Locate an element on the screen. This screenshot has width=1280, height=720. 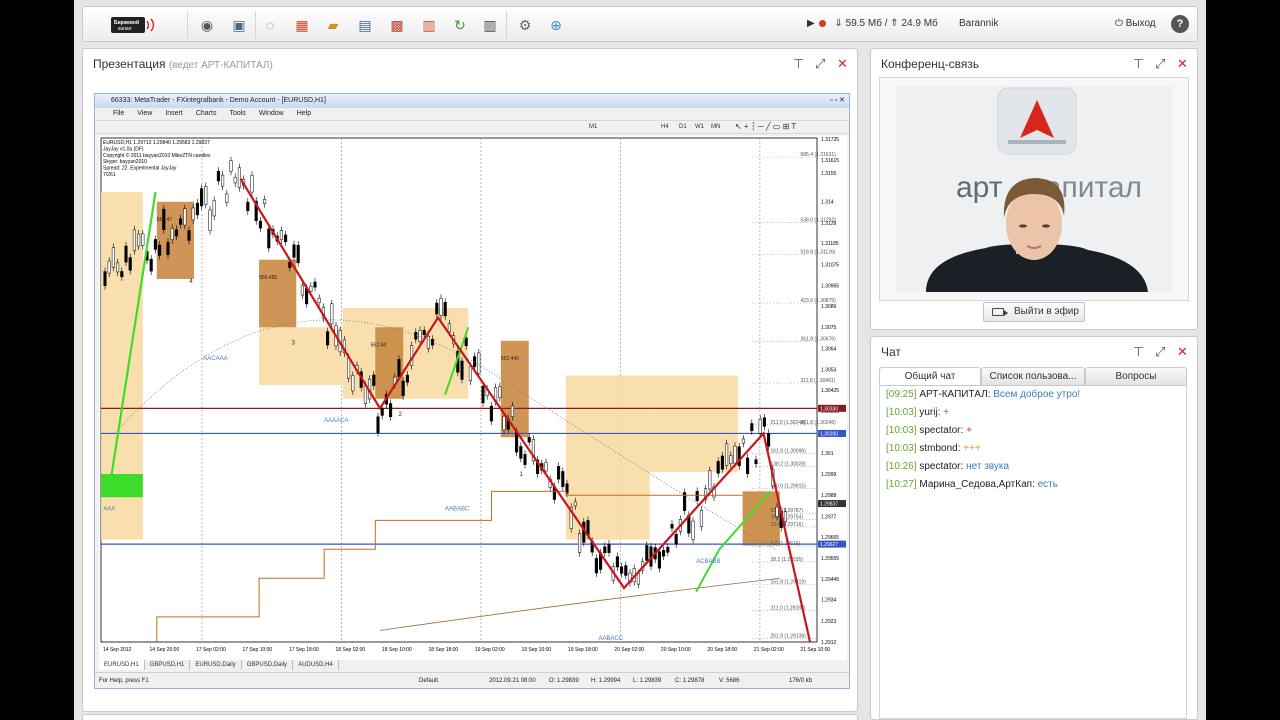
logout-button: ⏻ Выход is located at coordinates (1135, 23).